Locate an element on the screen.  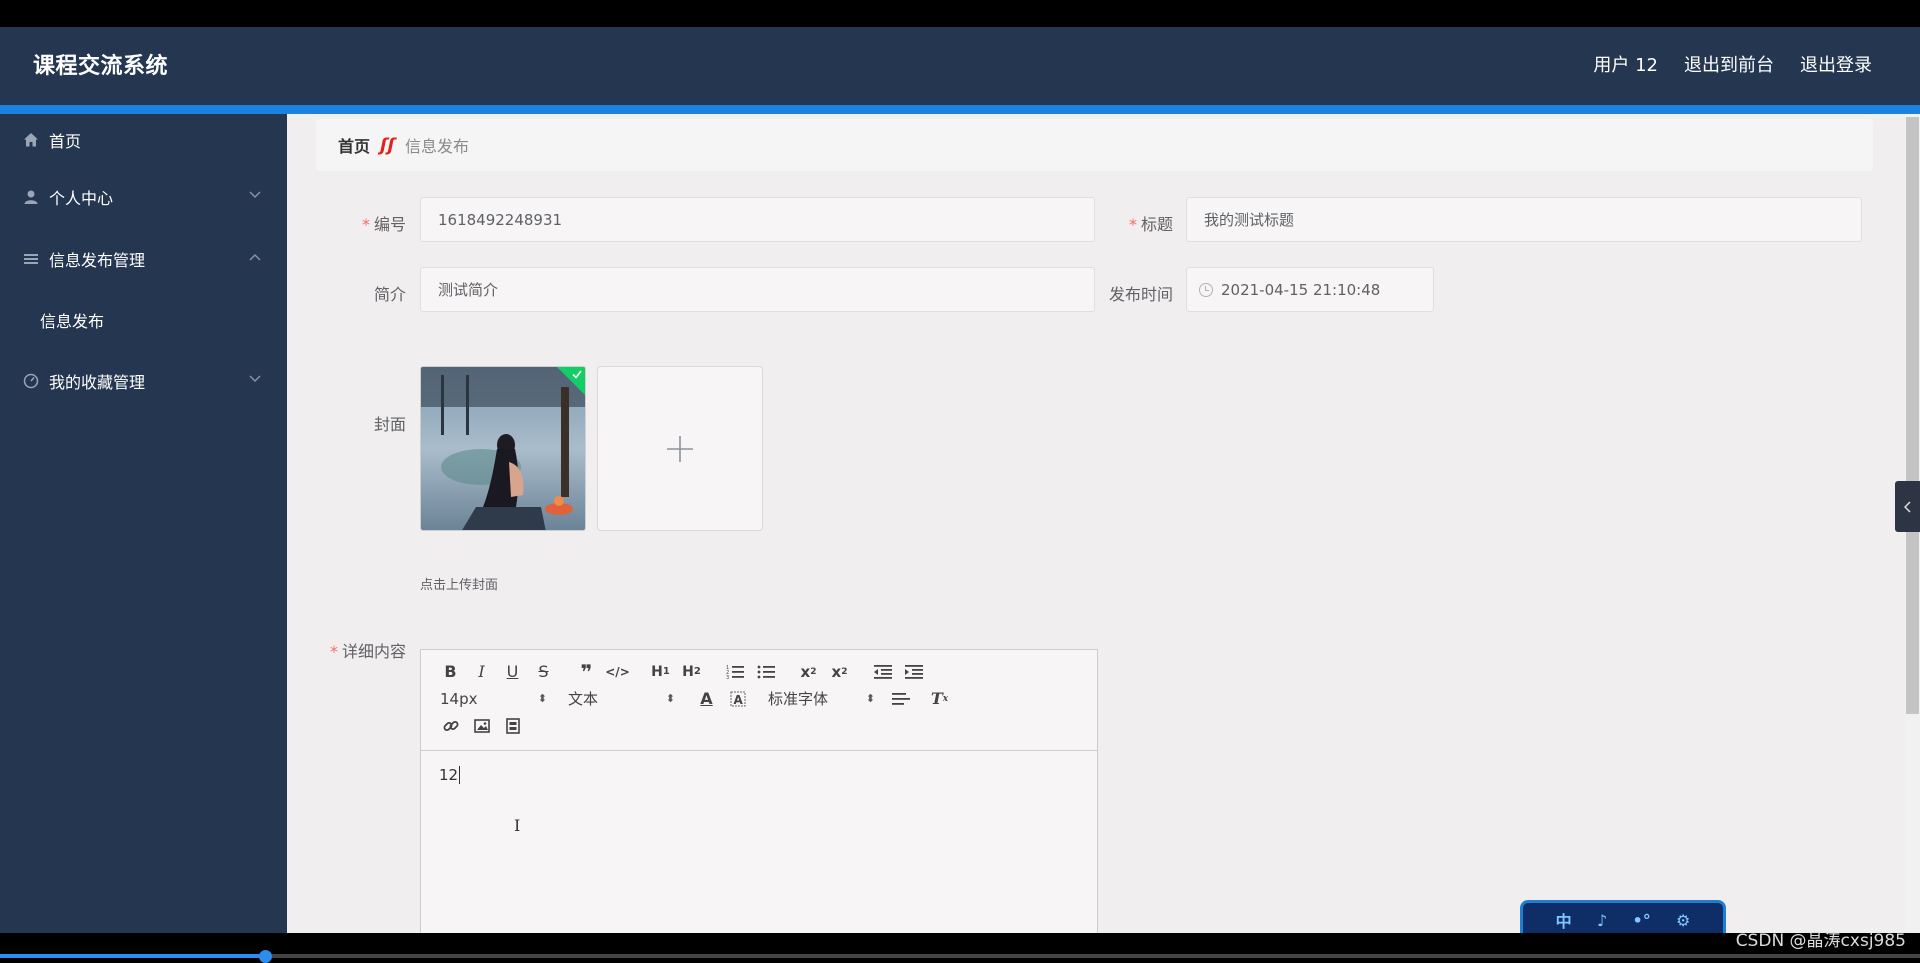
cover-label: 封面 is located at coordinates (389, 424).